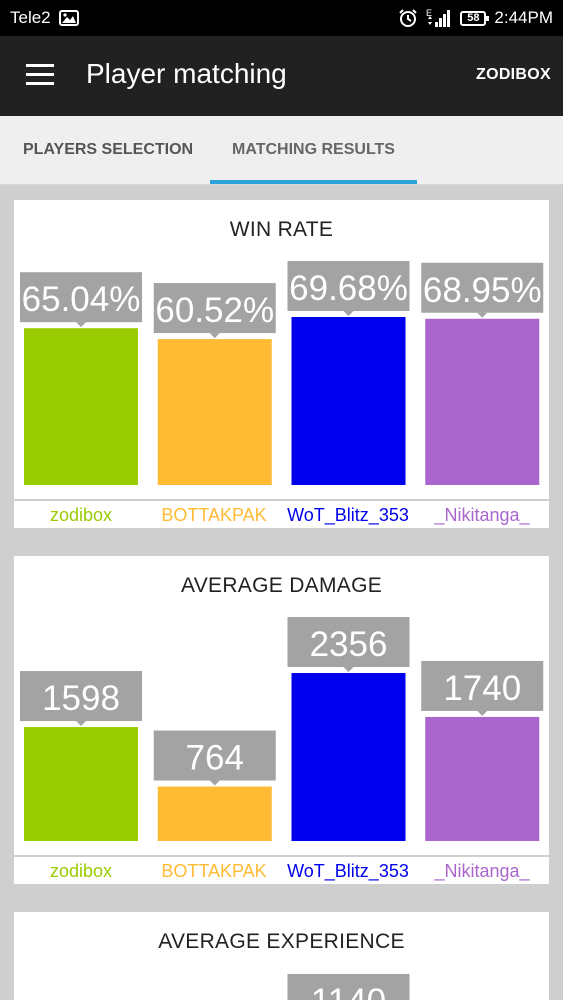  I want to click on battery-level: 58, so click(473, 18).